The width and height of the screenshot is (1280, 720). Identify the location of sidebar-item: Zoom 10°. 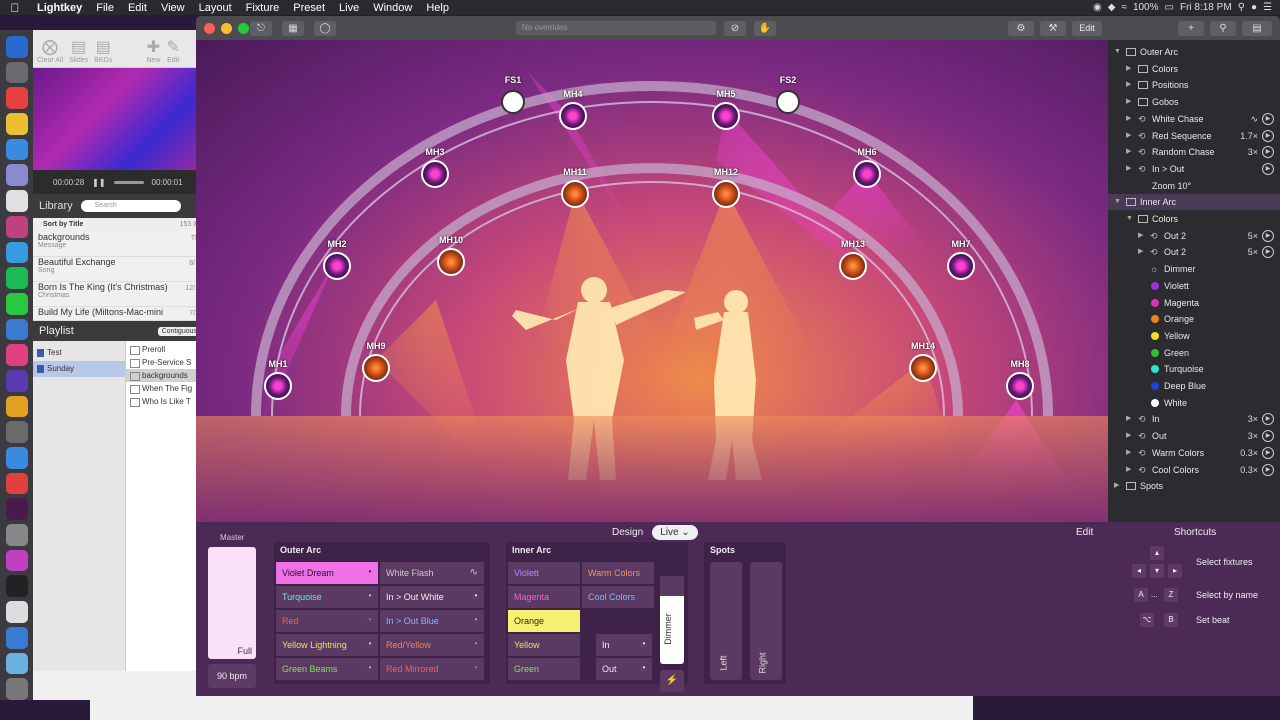
(1194, 186).